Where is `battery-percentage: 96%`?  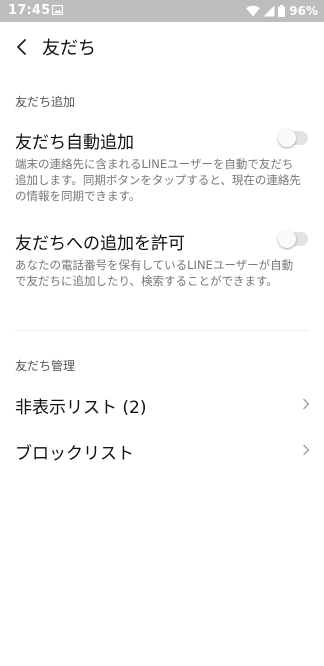
battery-percentage: 96% is located at coordinates (303, 11).